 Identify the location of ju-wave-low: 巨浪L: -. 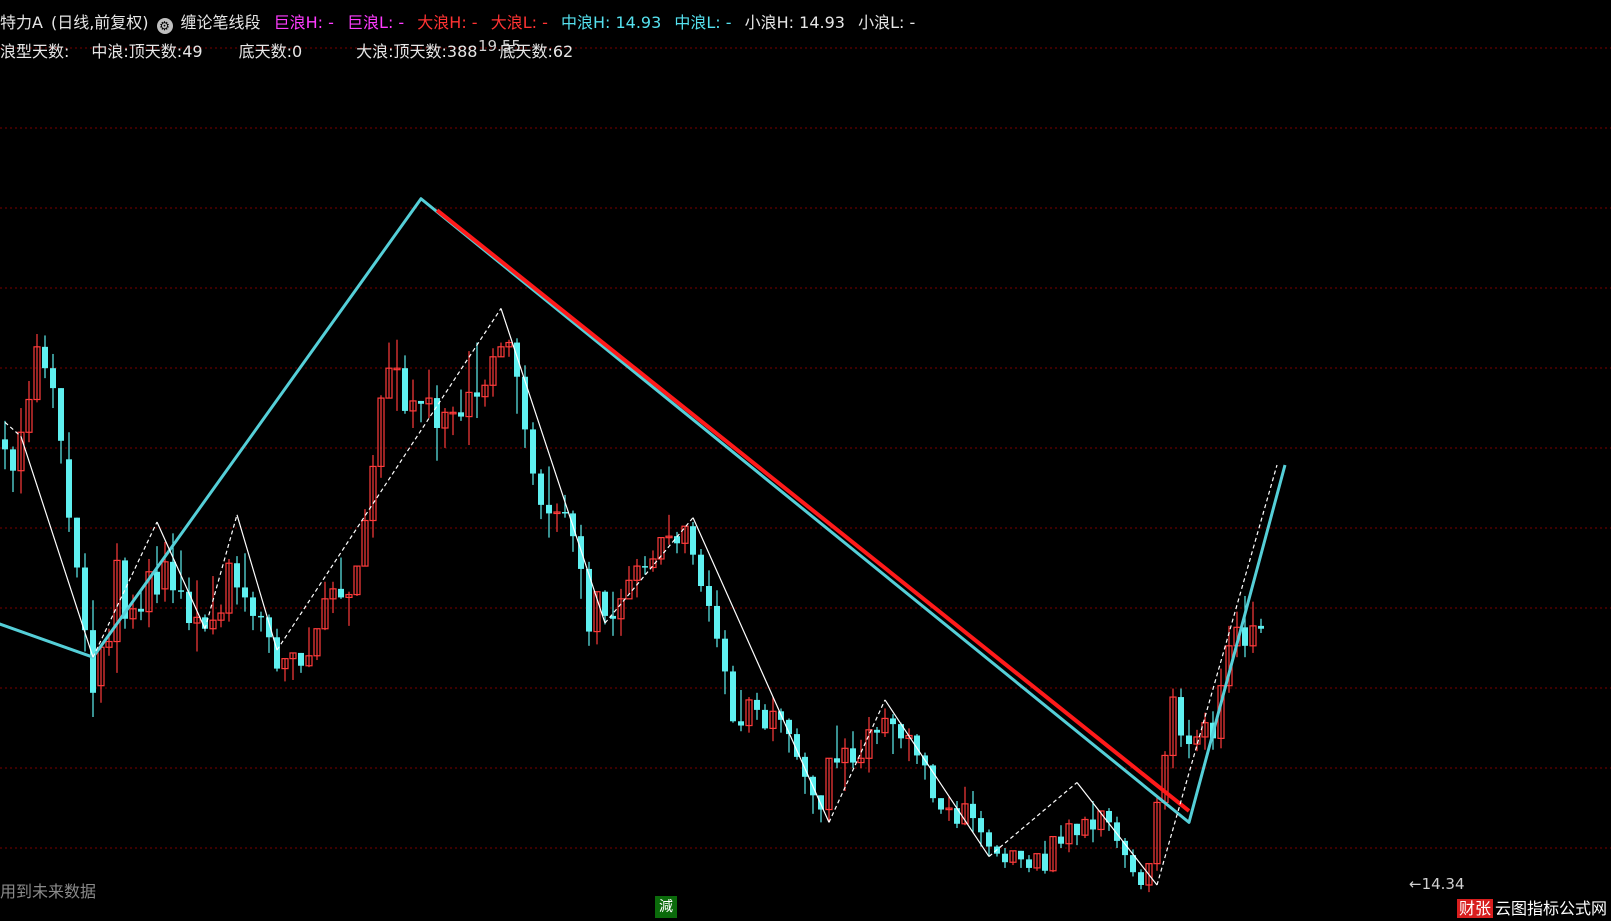
(376, 22).